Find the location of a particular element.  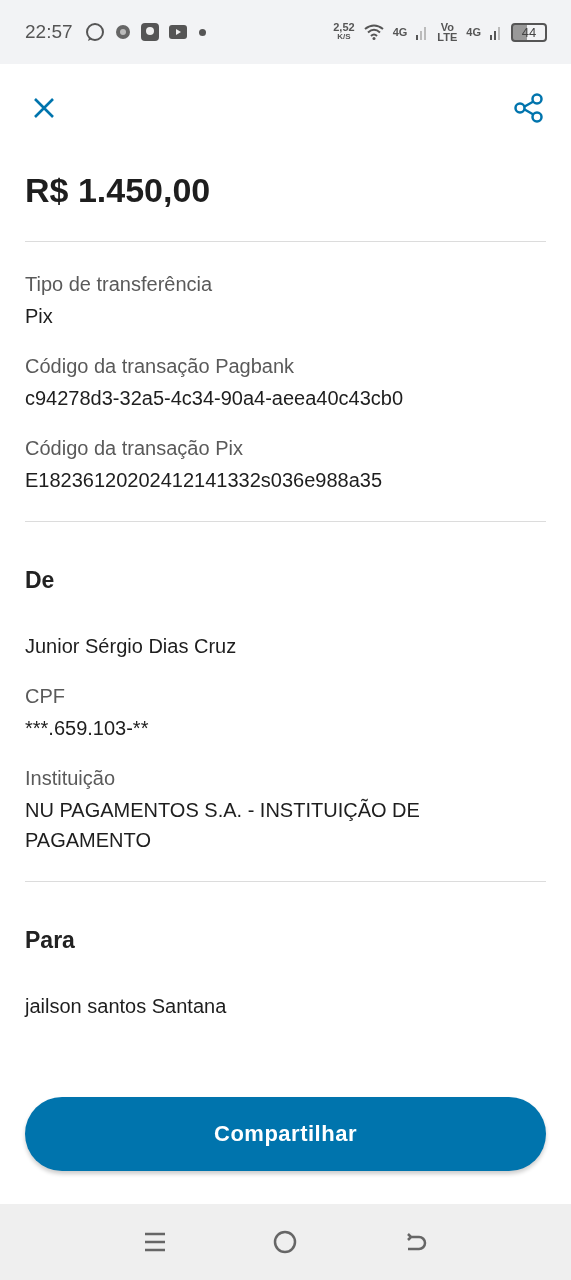

status-time: 22:57 is located at coordinates (49, 32).